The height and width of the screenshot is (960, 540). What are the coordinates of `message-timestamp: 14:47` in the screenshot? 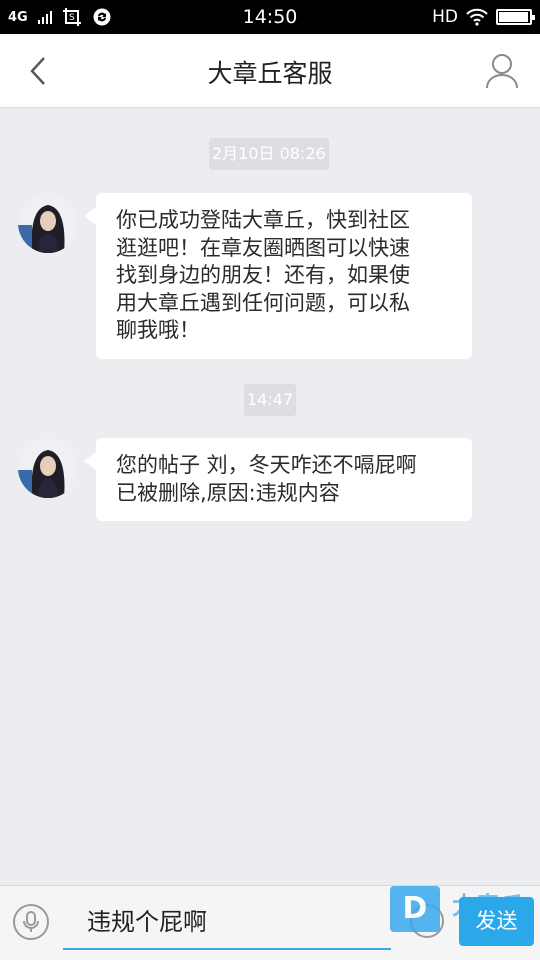 It's located at (270, 400).